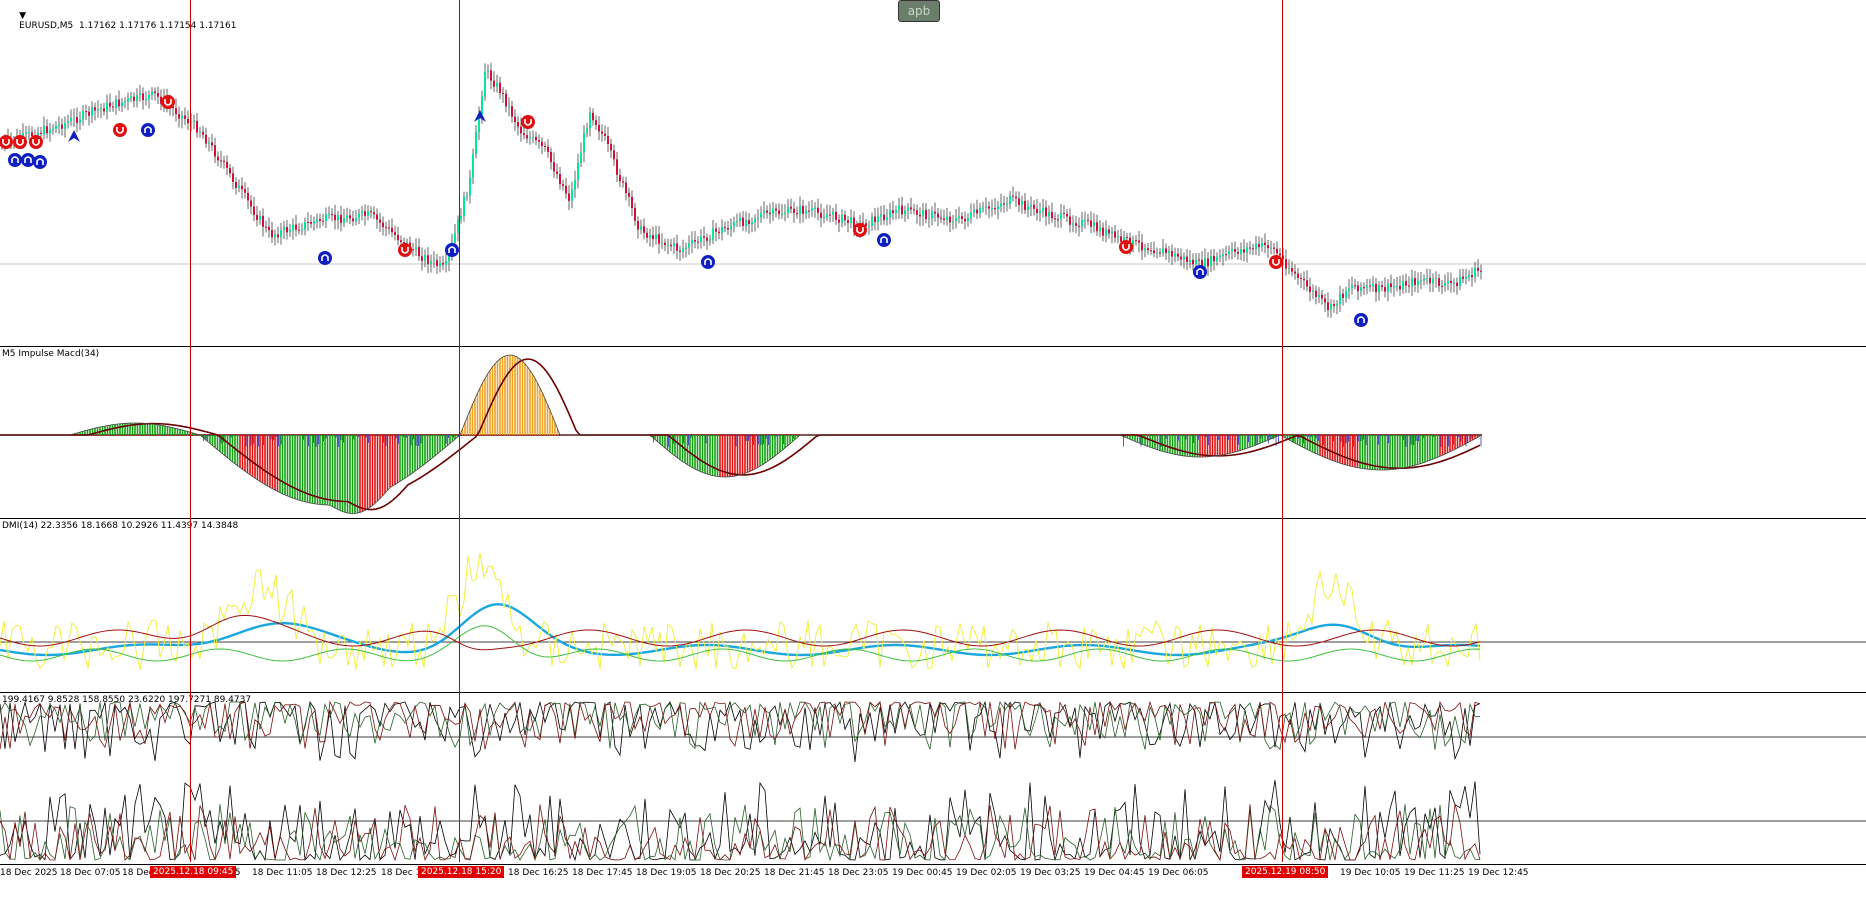  I want to click on apb-button: apb, so click(919, 11).